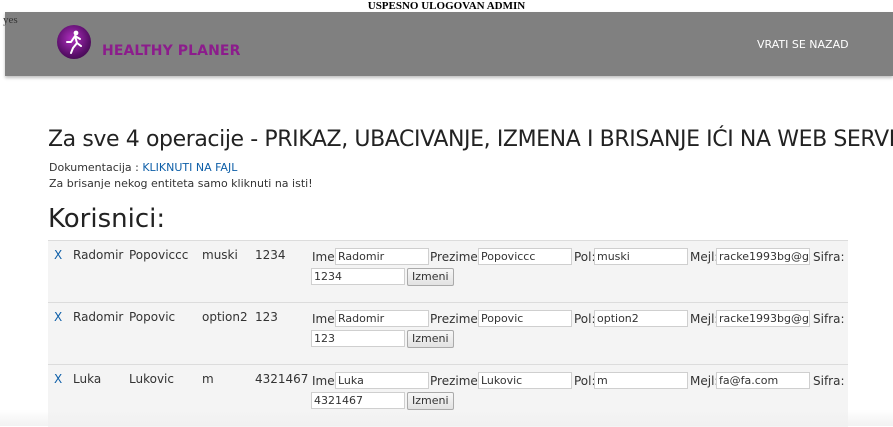 The image size is (893, 427). What do you see at coordinates (525, 318) in the screenshot?
I see `prezime-input: Popovic` at bounding box center [525, 318].